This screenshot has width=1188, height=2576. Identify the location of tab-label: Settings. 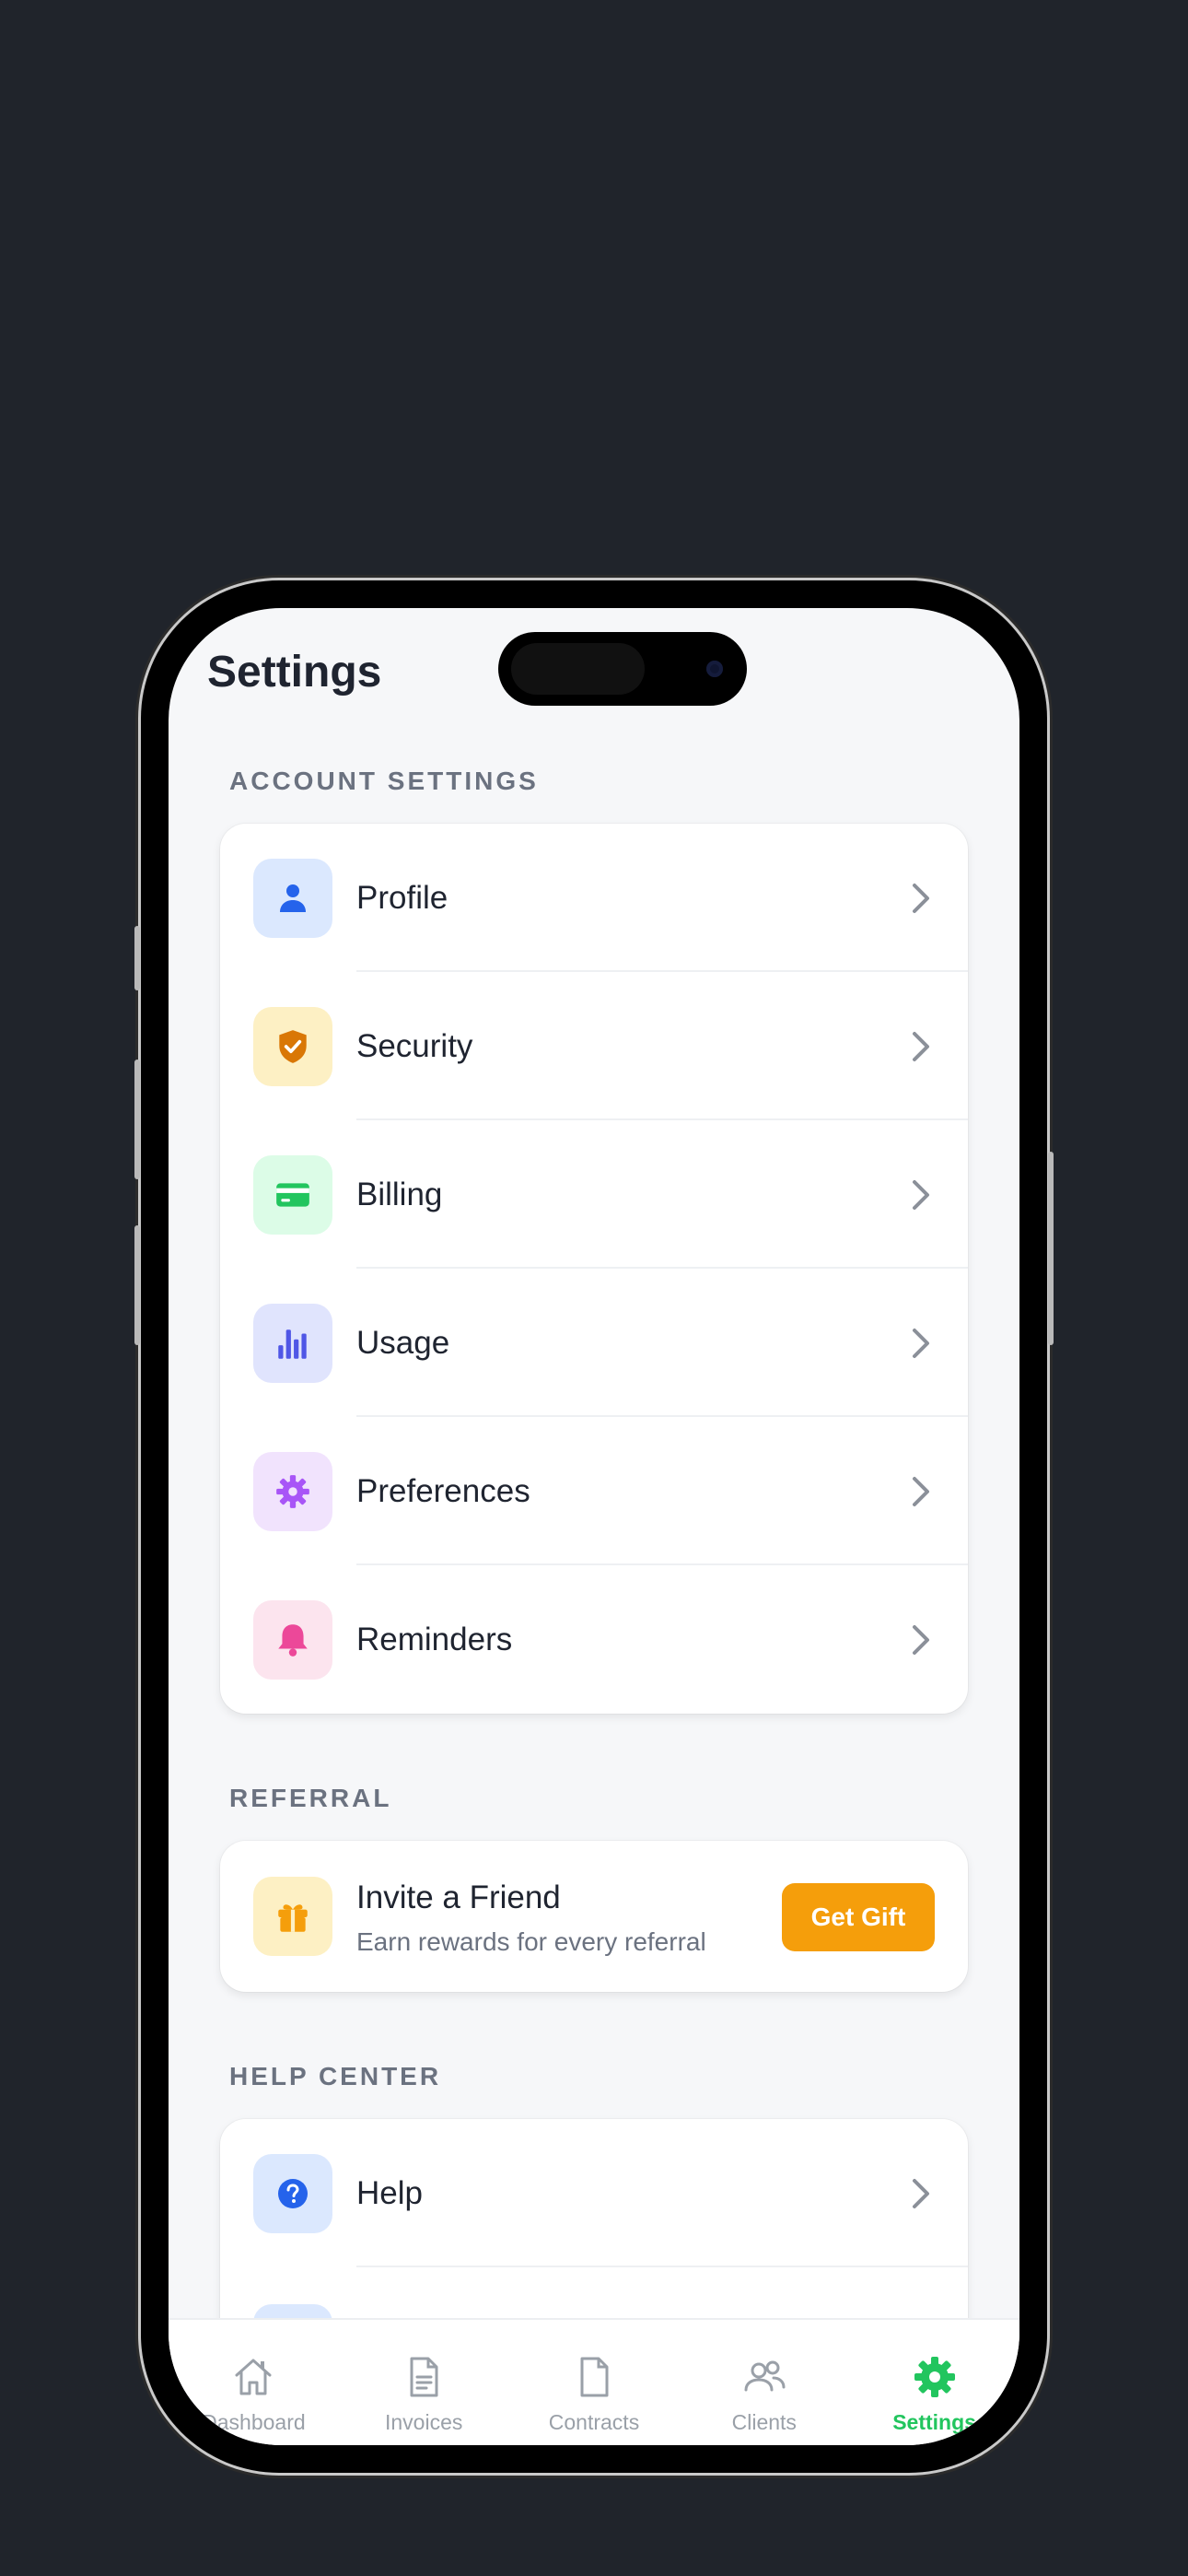
(934, 2422).